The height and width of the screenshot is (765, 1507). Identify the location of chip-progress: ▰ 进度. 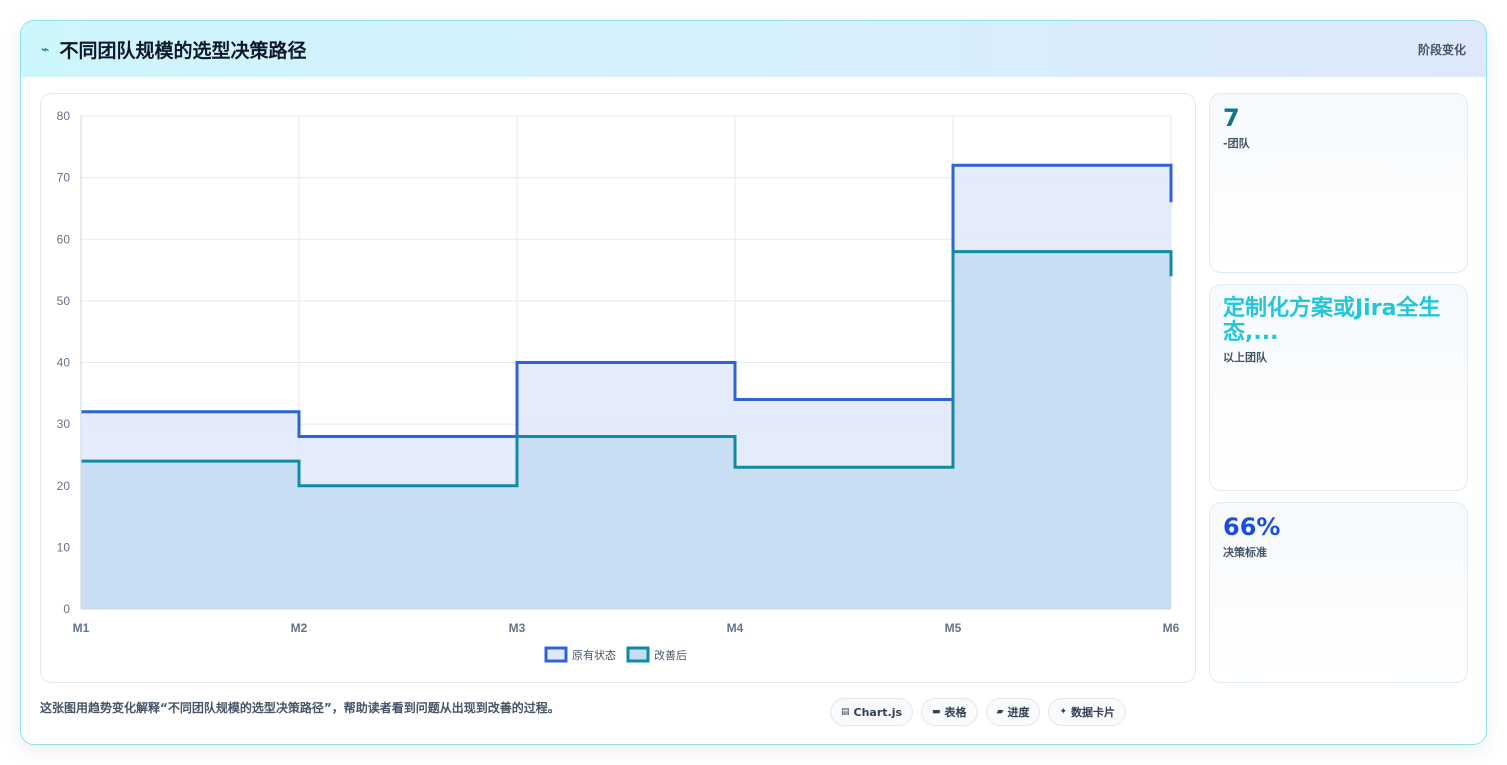
(1013, 712).